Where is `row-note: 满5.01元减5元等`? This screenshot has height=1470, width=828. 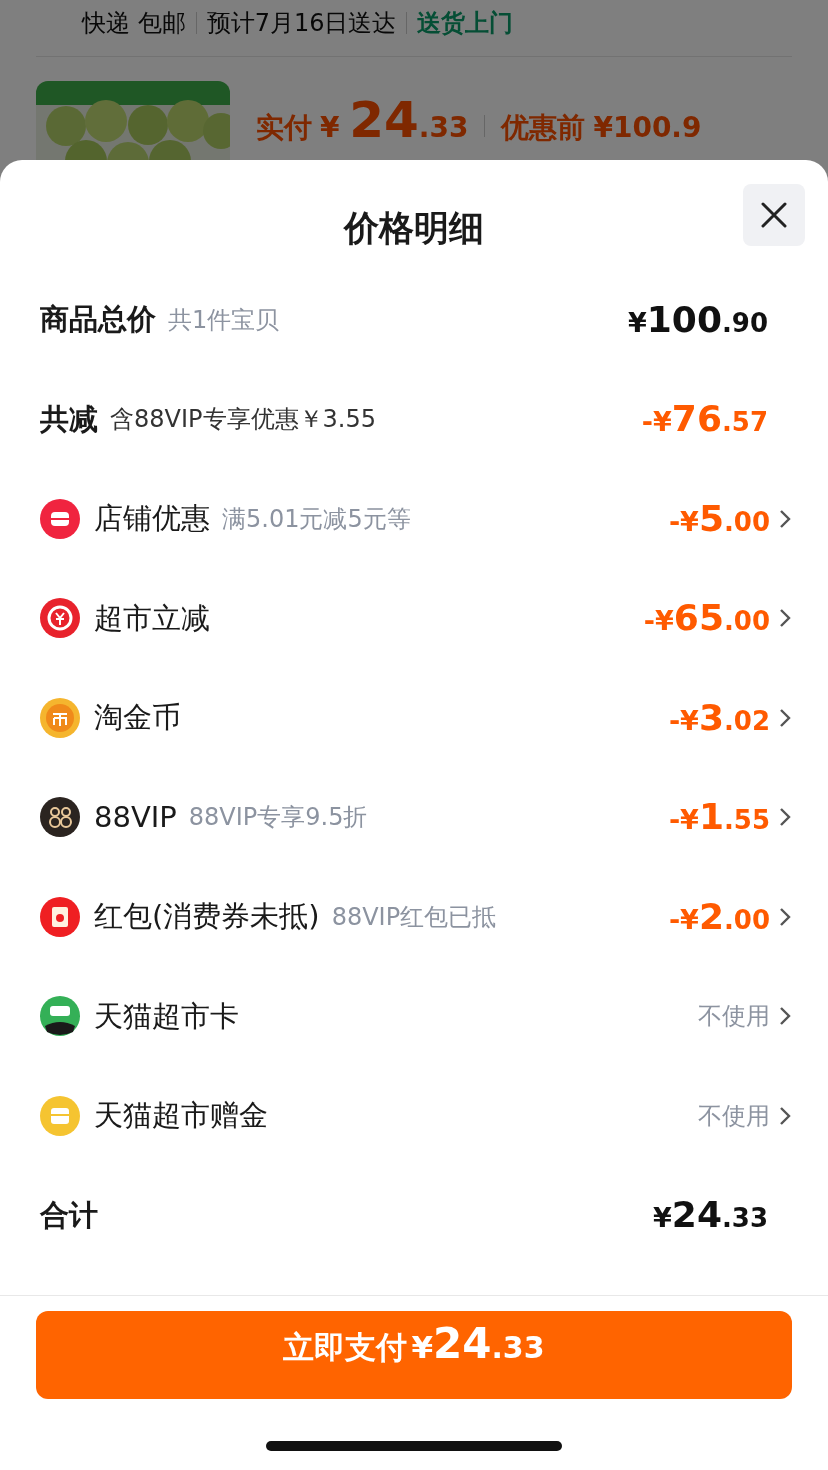 row-note: 满5.01元减5元等 is located at coordinates (316, 519).